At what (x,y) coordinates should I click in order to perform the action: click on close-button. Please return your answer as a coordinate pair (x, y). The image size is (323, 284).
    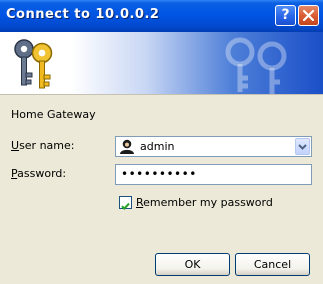
    Looking at the image, I should click on (308, 15).